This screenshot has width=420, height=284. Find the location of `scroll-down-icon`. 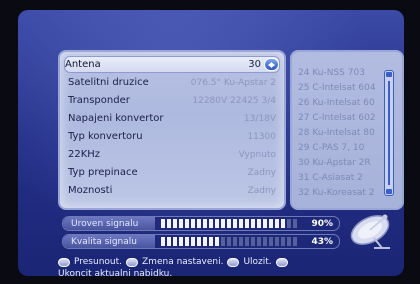

scroll-down-icon is located at coordinates (389, 191).